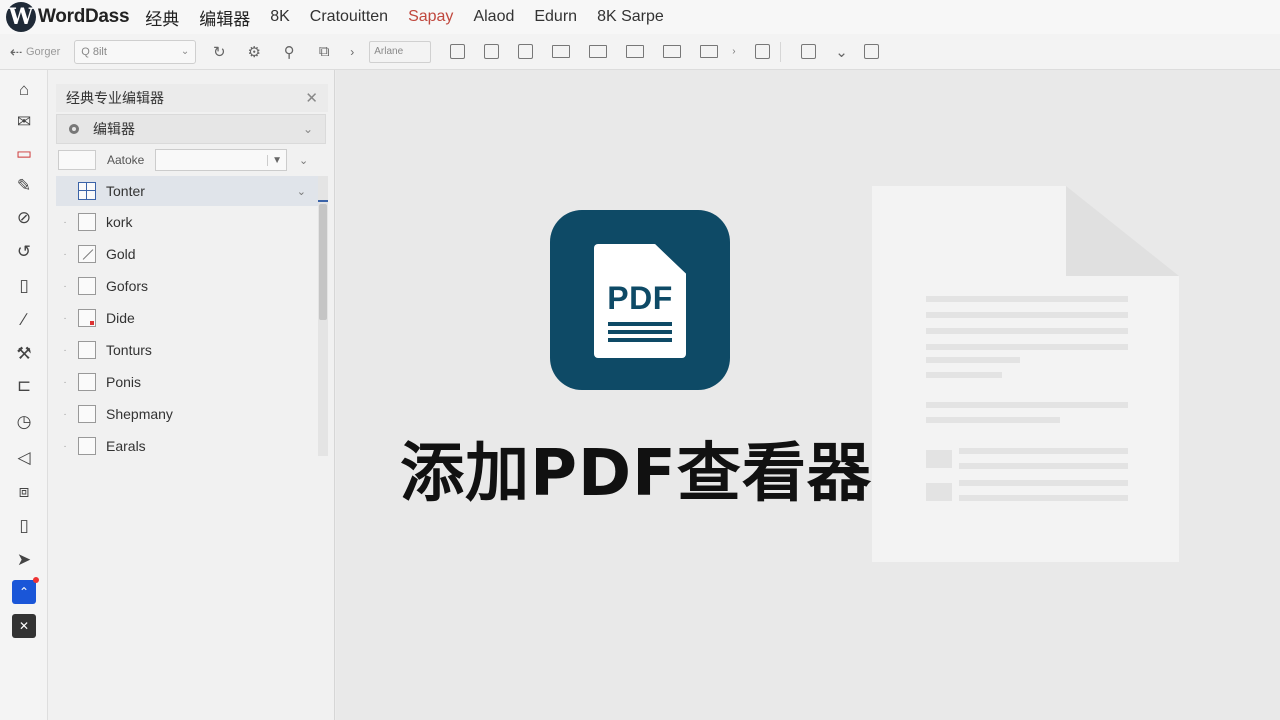 The image size is (1280, 720). I want to click on list-item-label: Tonter, so click(125, 191).